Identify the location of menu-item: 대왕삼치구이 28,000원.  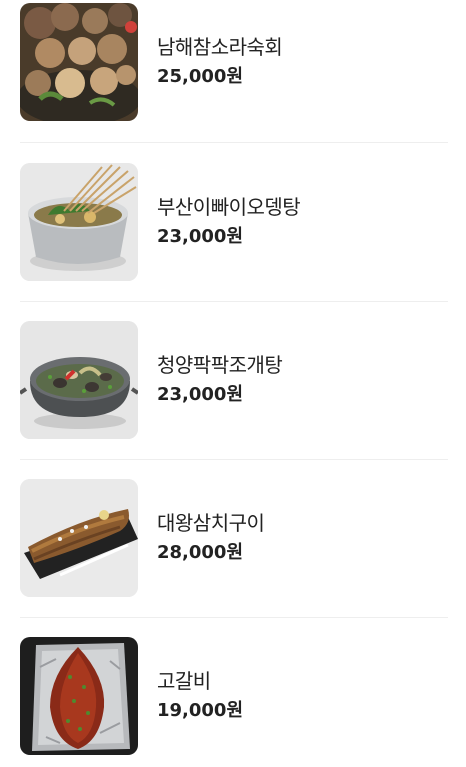
(234, 539).